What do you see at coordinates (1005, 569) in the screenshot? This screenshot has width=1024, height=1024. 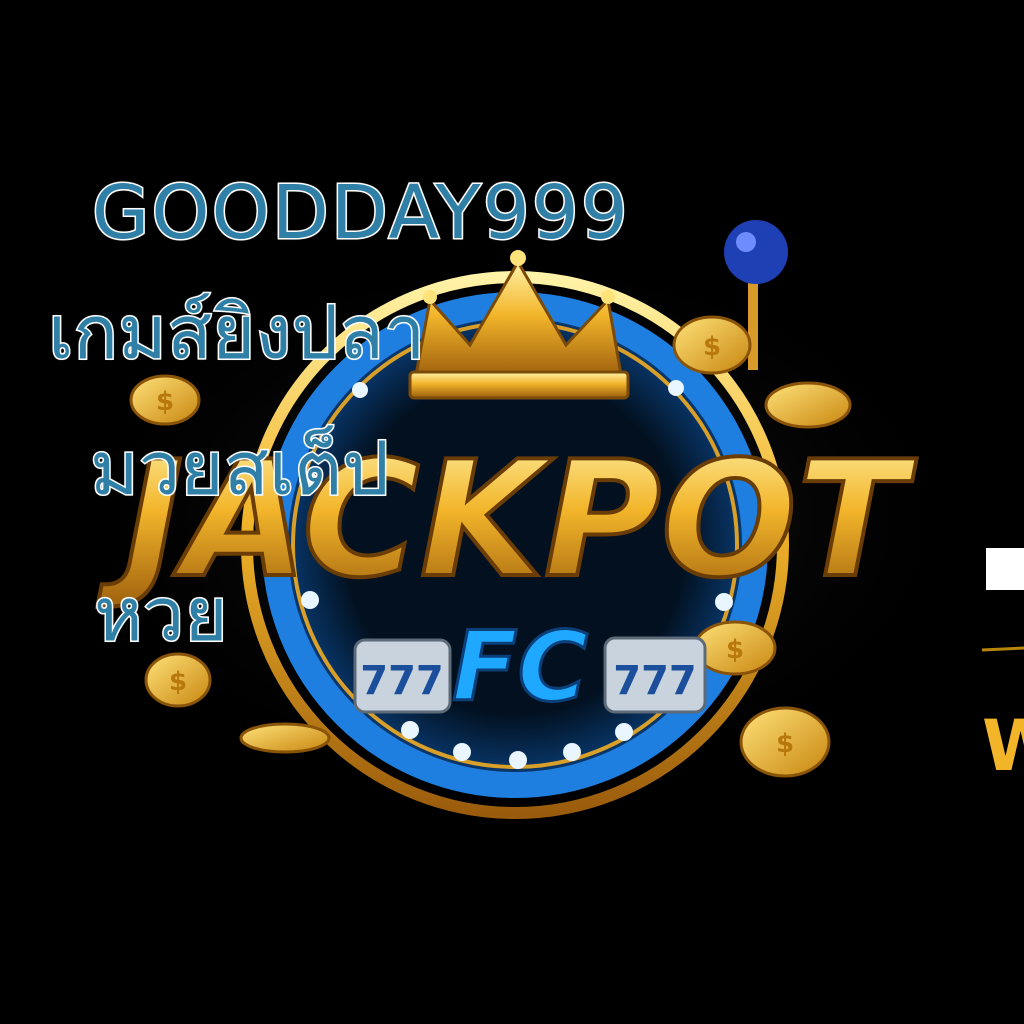 I see `right-edge-white-bar` at bounding box center [1005, 569].